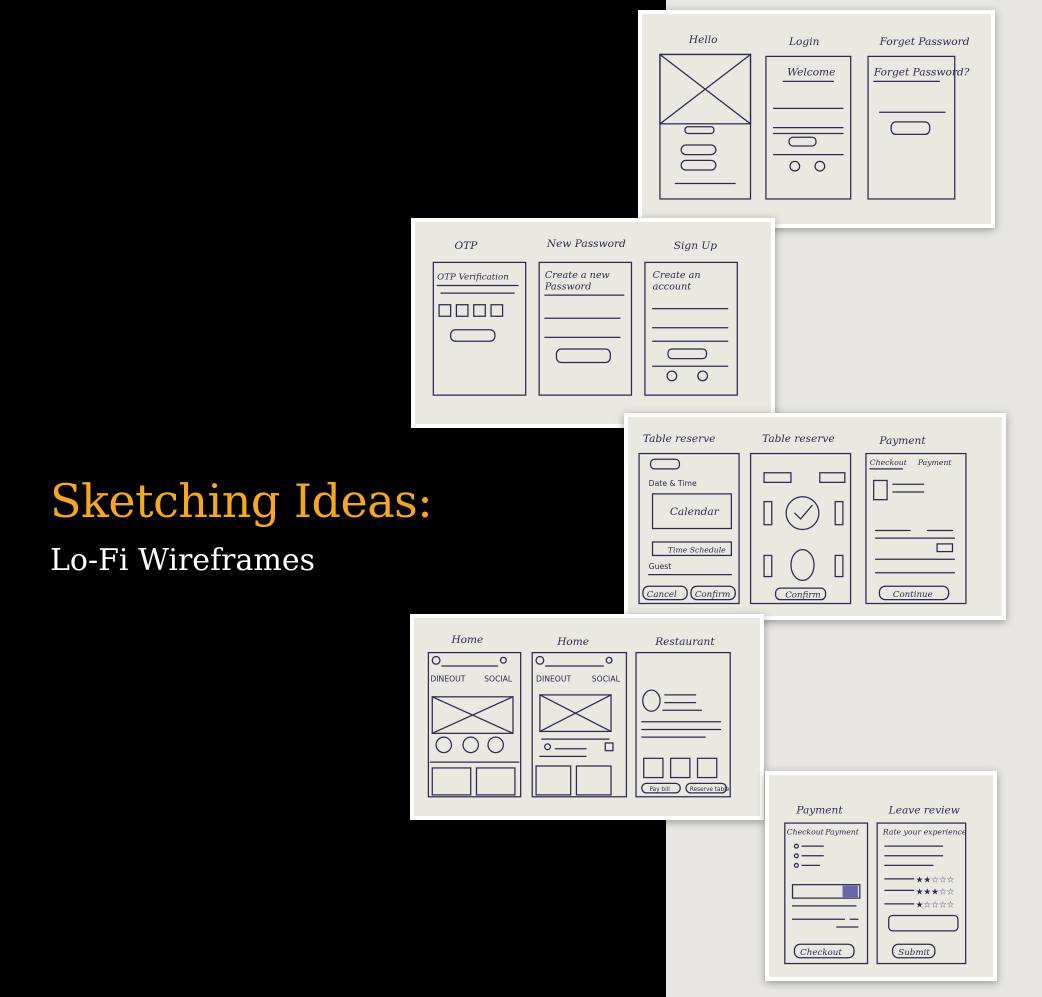 This screenshot has width=1042, height=997. Describe the element at coordinates (924, 810) in the screenshot. I see `screen-title-leave-review: Leave review` at that location.